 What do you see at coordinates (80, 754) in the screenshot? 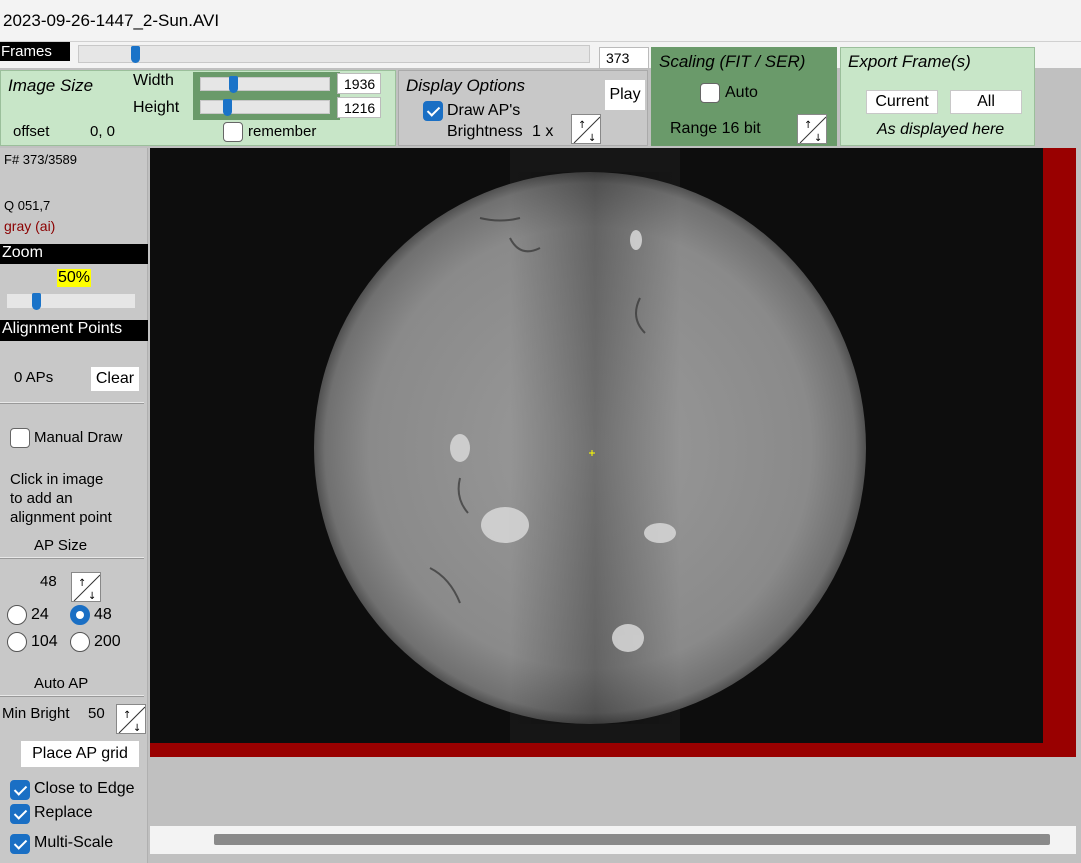
I see `place-ap-grid-button: Place AP grid` at bounding box center [80, 754].